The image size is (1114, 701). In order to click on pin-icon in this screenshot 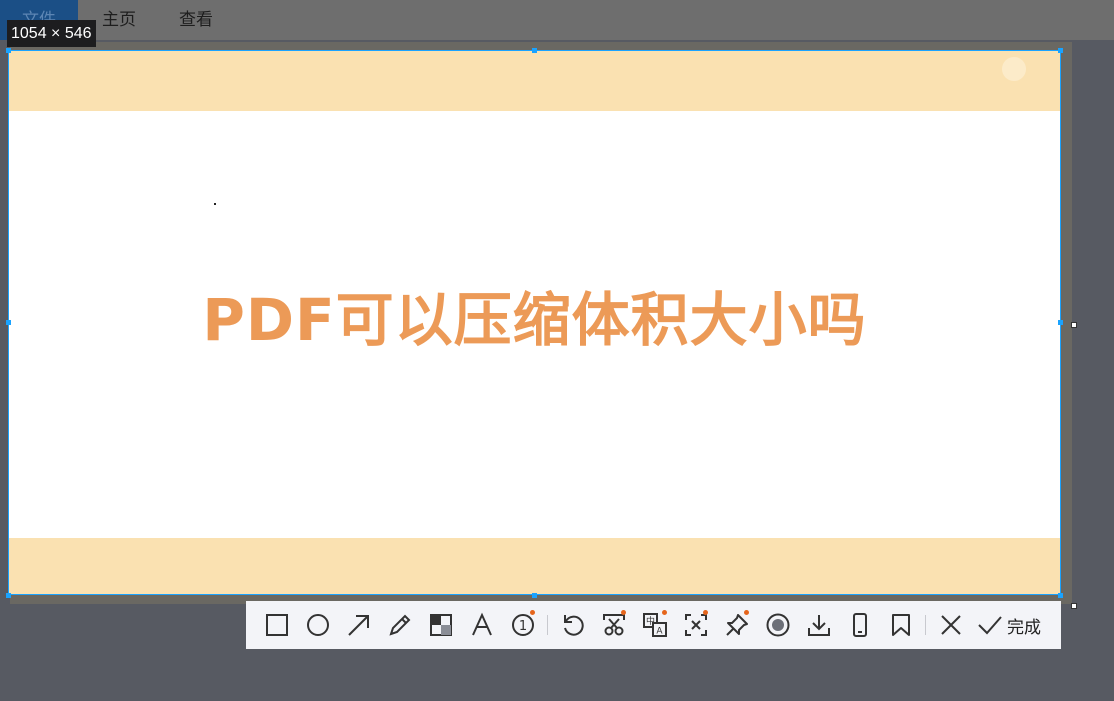, I will do `click(736, 625)`.